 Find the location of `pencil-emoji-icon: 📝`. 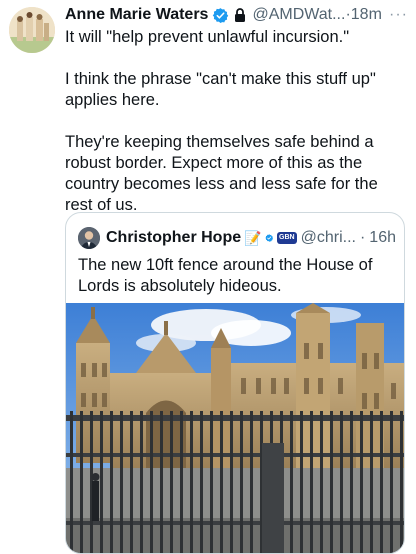

pencil-emoji-icon: 📝 is located at coordinates (253, 237).